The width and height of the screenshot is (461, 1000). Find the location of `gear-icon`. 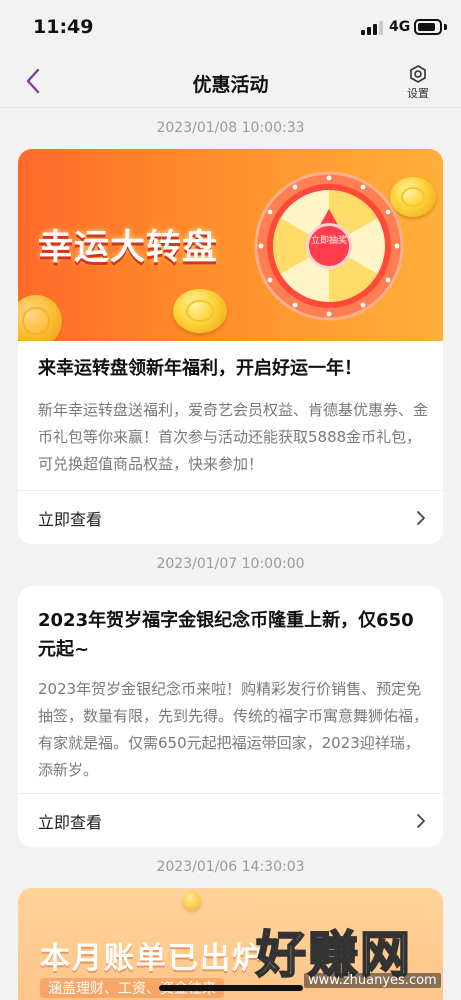

gear-icon is located at coordinates (418, 74).